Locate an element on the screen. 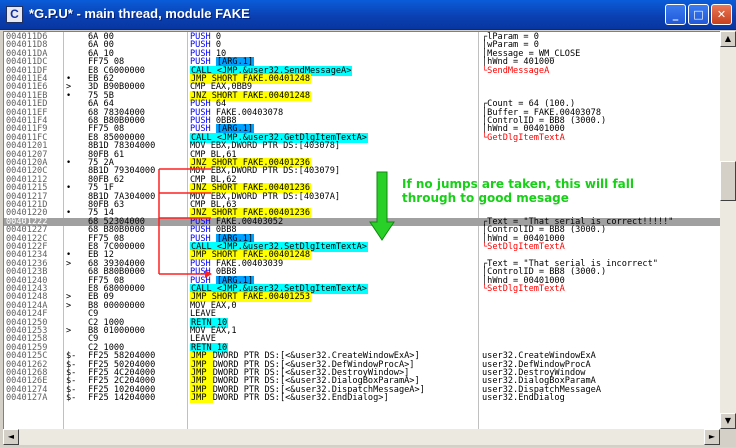 This screenshot has height=447, width=736. scroll-thumb is located at coordinates (728, 181).